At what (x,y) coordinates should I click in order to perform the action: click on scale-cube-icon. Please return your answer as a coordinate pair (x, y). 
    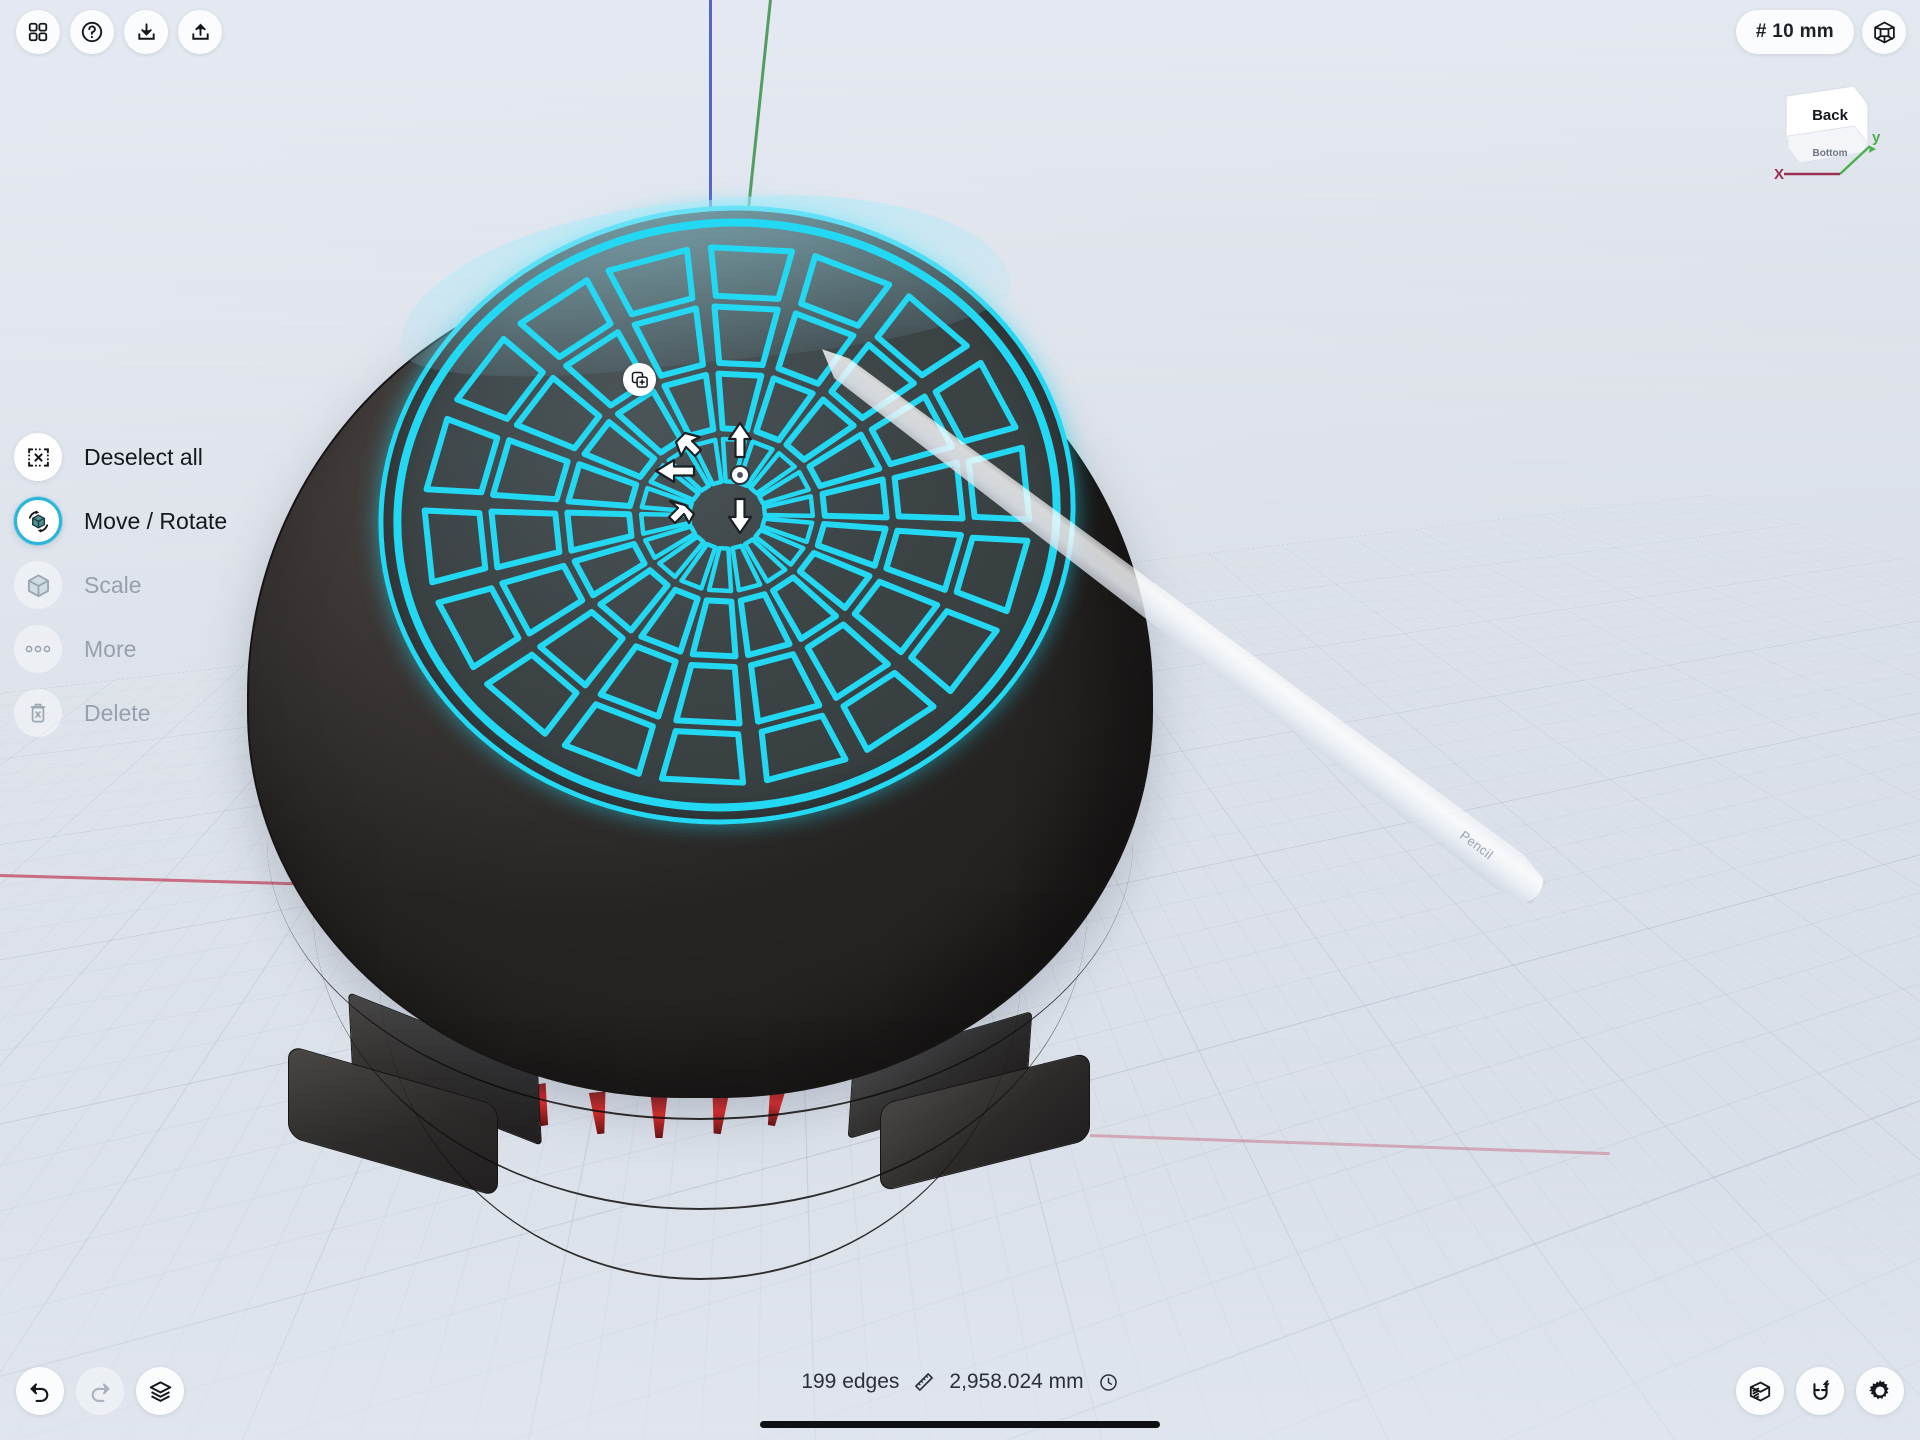
    Looking at the image, I should click on (38, 585).